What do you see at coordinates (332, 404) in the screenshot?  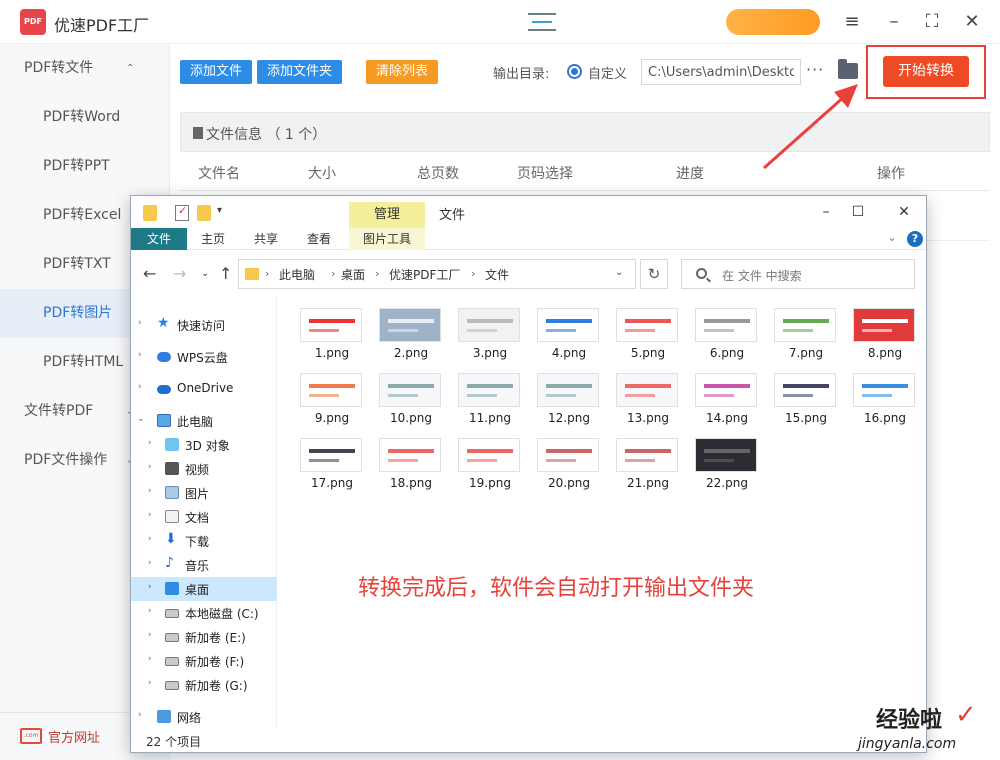 I see `file-item: 9.png` at bounding box center [332, 404].